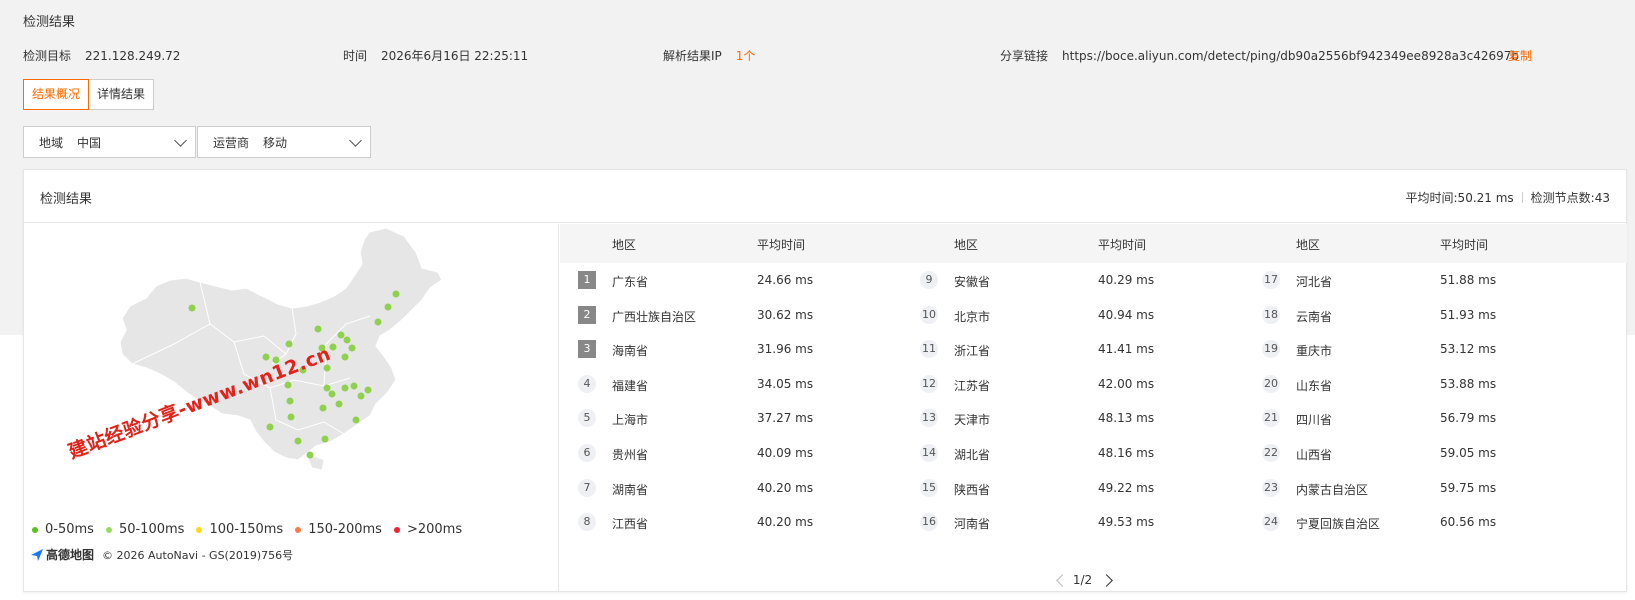 The width and height of the screenshot is (1635, 600). What do you see at coordinates (1314, 455) in the screenshot?
I see `region-cell: 山西省` at bounding box center [1314, 455].